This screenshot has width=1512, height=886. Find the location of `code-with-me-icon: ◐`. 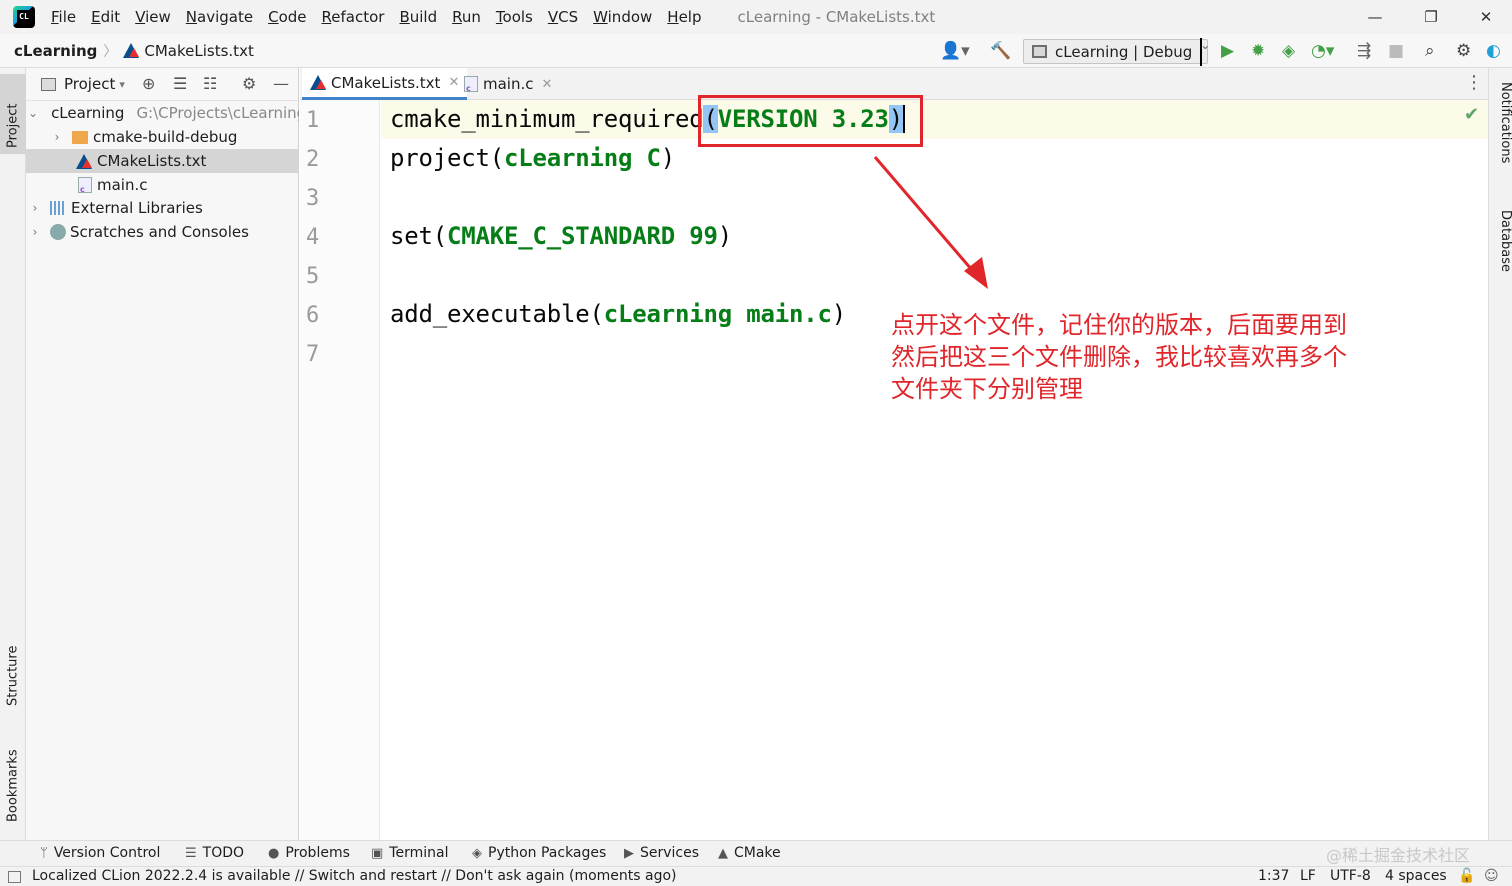

code-with-me-icon: ◐ is located at coordinates (1493, 51).